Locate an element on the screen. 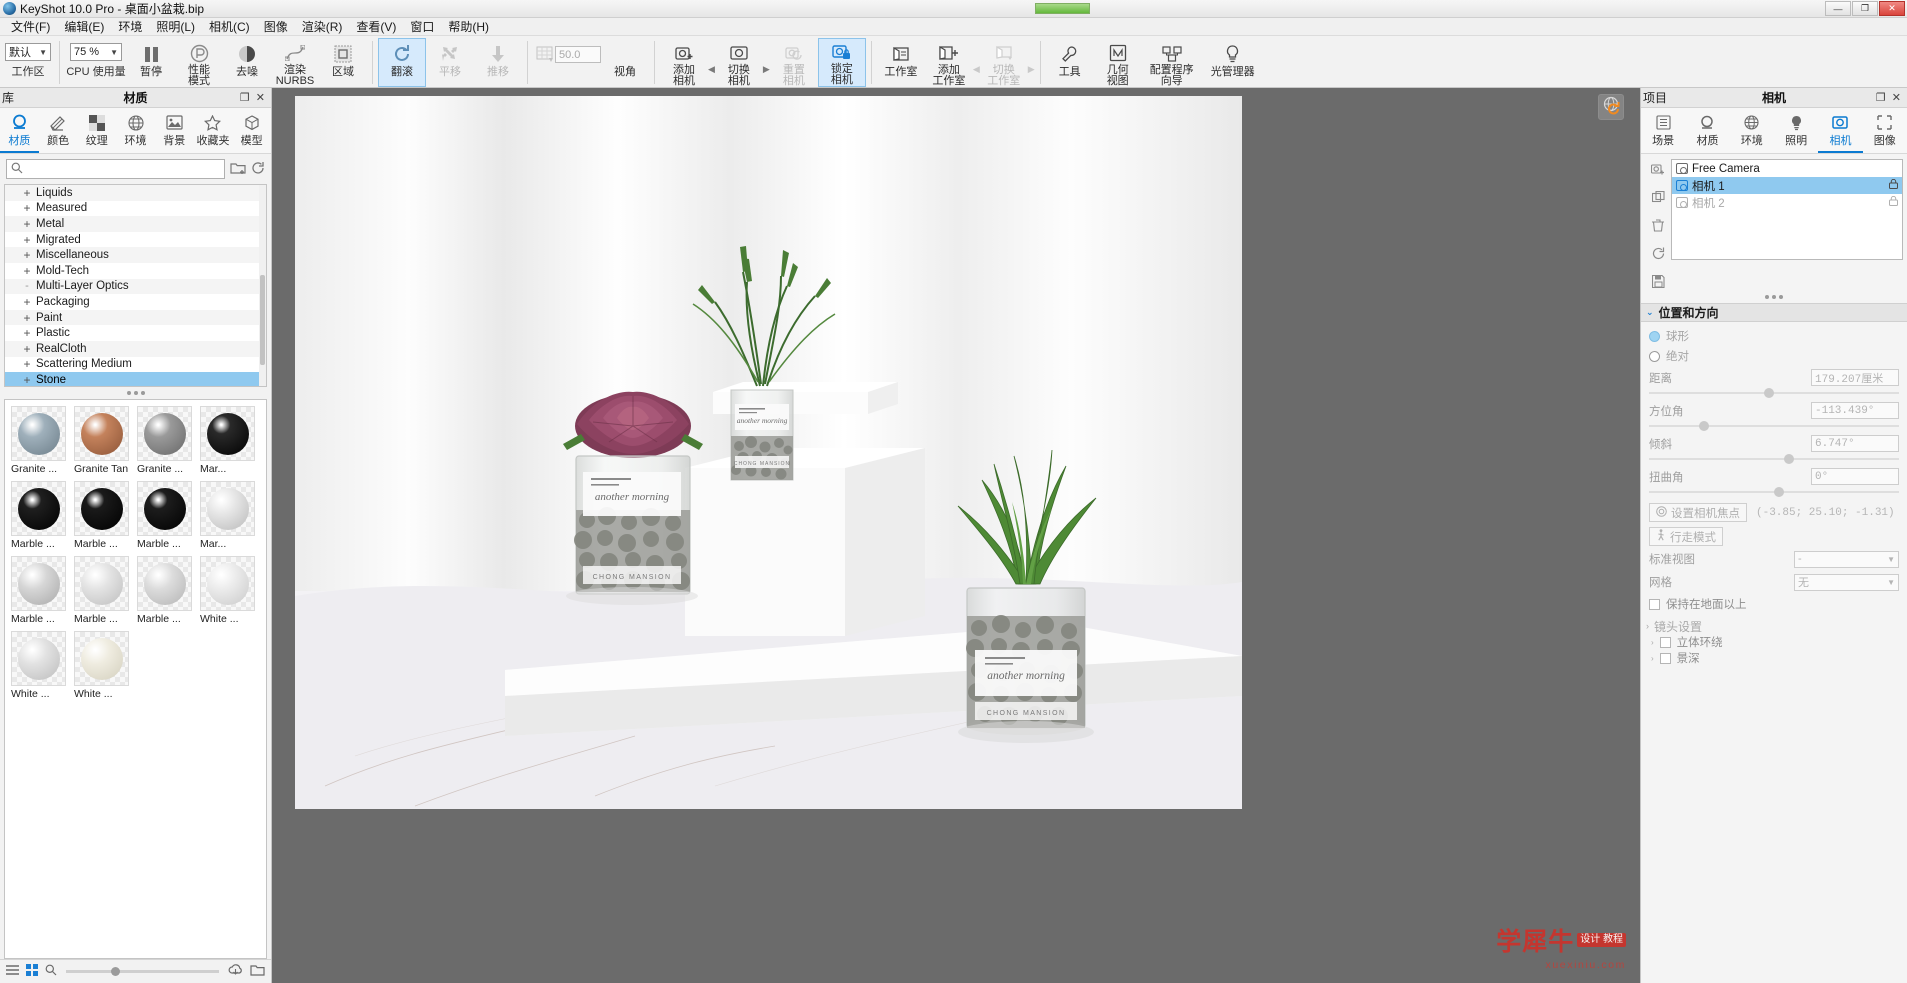  tree-row-stone: + Stone is located at coordinates (135, 379).